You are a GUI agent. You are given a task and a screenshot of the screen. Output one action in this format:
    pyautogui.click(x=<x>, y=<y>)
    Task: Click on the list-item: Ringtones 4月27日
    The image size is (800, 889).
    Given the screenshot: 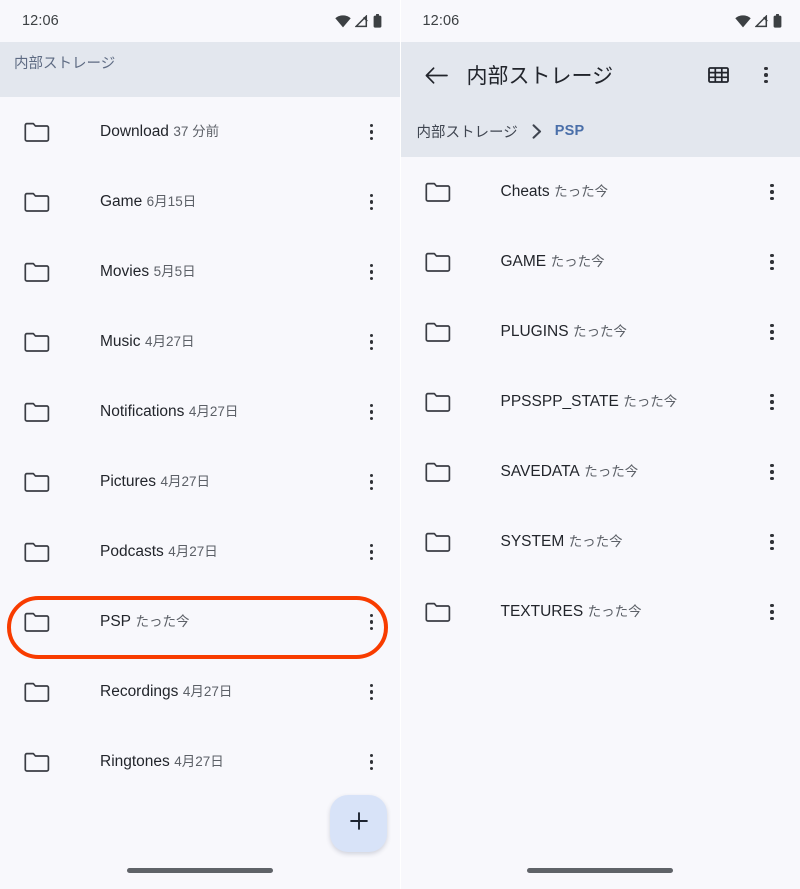 What is the action you would take?
    pyautogui.click(x=200, y=762)
    